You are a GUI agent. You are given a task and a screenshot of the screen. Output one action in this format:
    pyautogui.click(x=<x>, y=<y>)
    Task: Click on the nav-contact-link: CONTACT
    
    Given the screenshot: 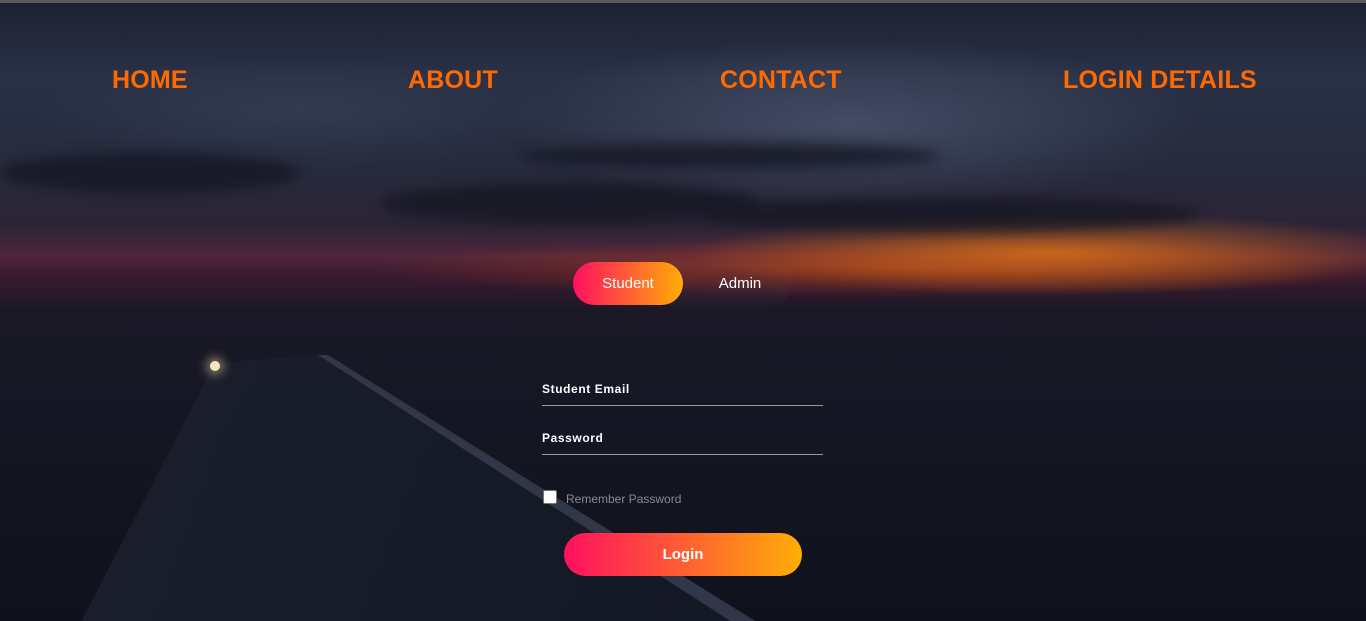 What is the action you would take?
    pyautogui.click(x=781, y=80)
    